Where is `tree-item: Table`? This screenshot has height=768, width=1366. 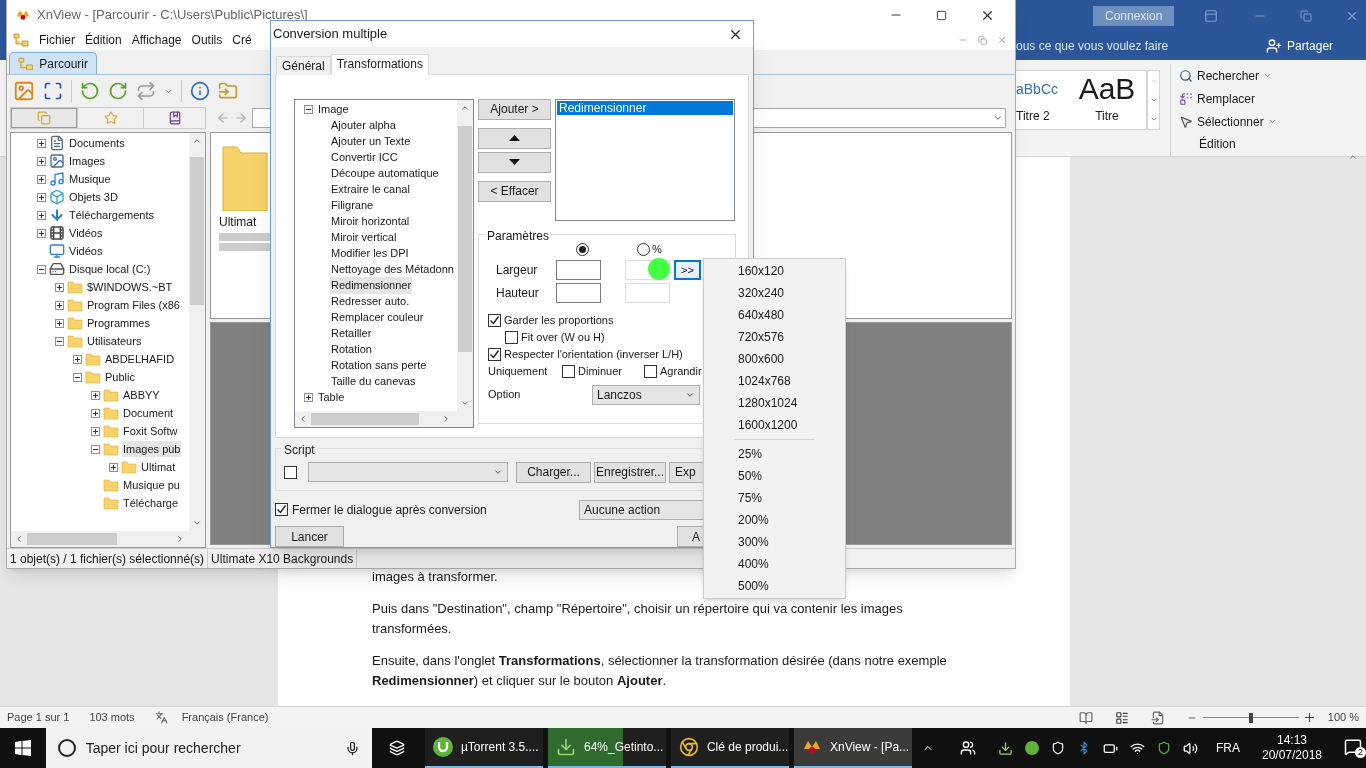
tree-item: Table is located at coordinates (331, 397).